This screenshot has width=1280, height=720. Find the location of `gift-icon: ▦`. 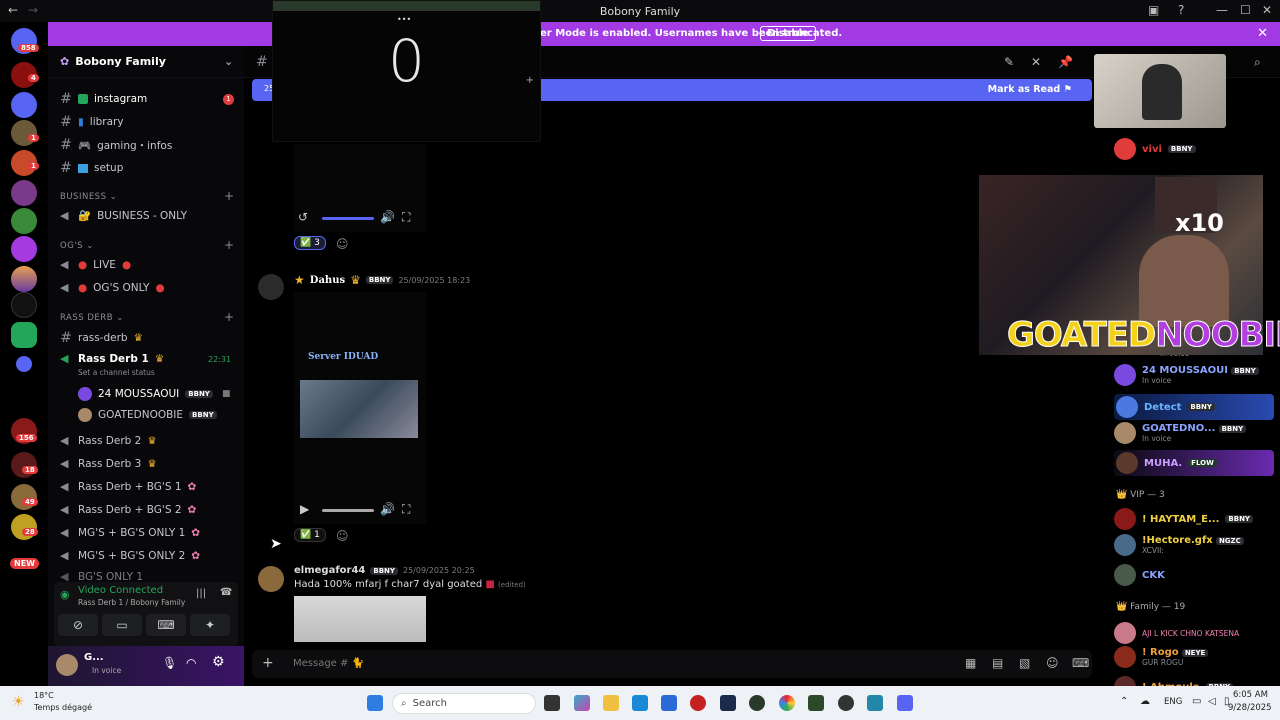

gift-icon: ▦ is located at coordinates (970, 663).